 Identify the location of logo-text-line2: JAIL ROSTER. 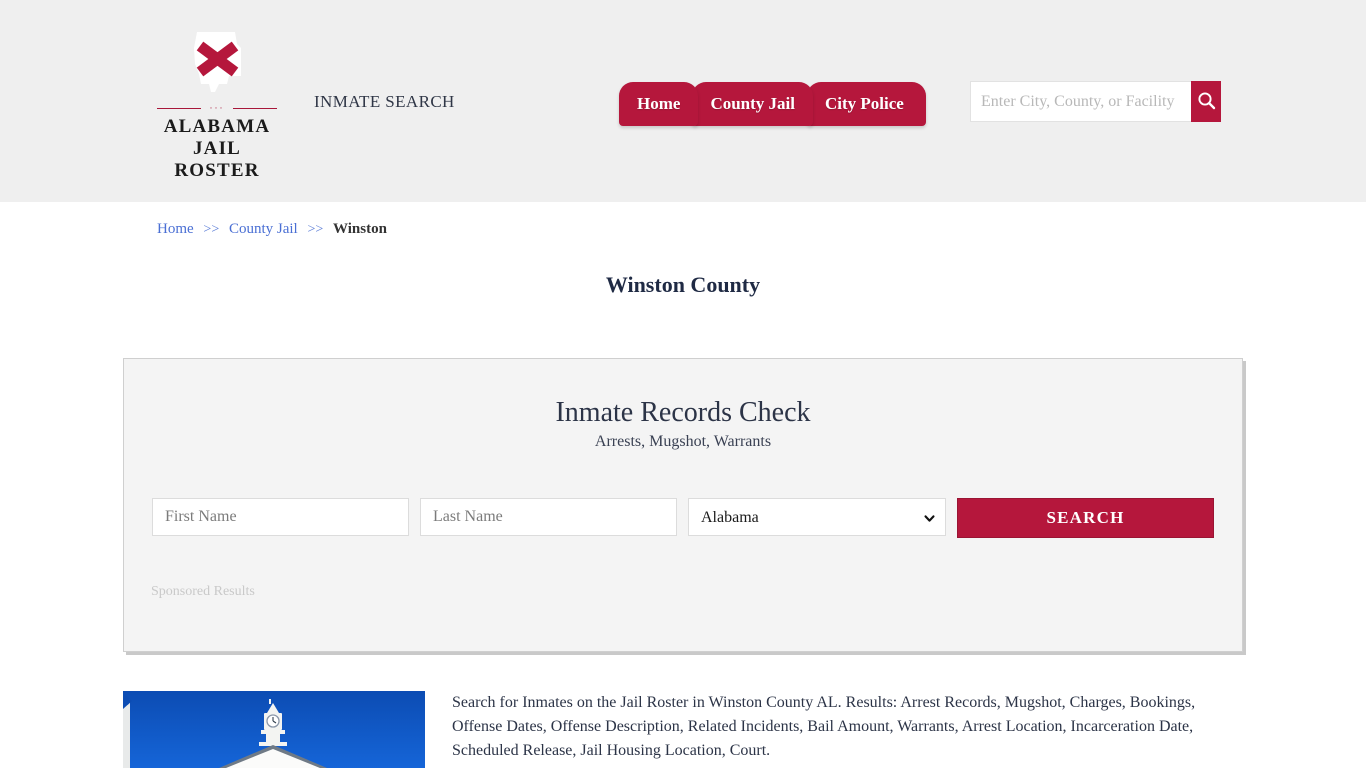
(217, 159).